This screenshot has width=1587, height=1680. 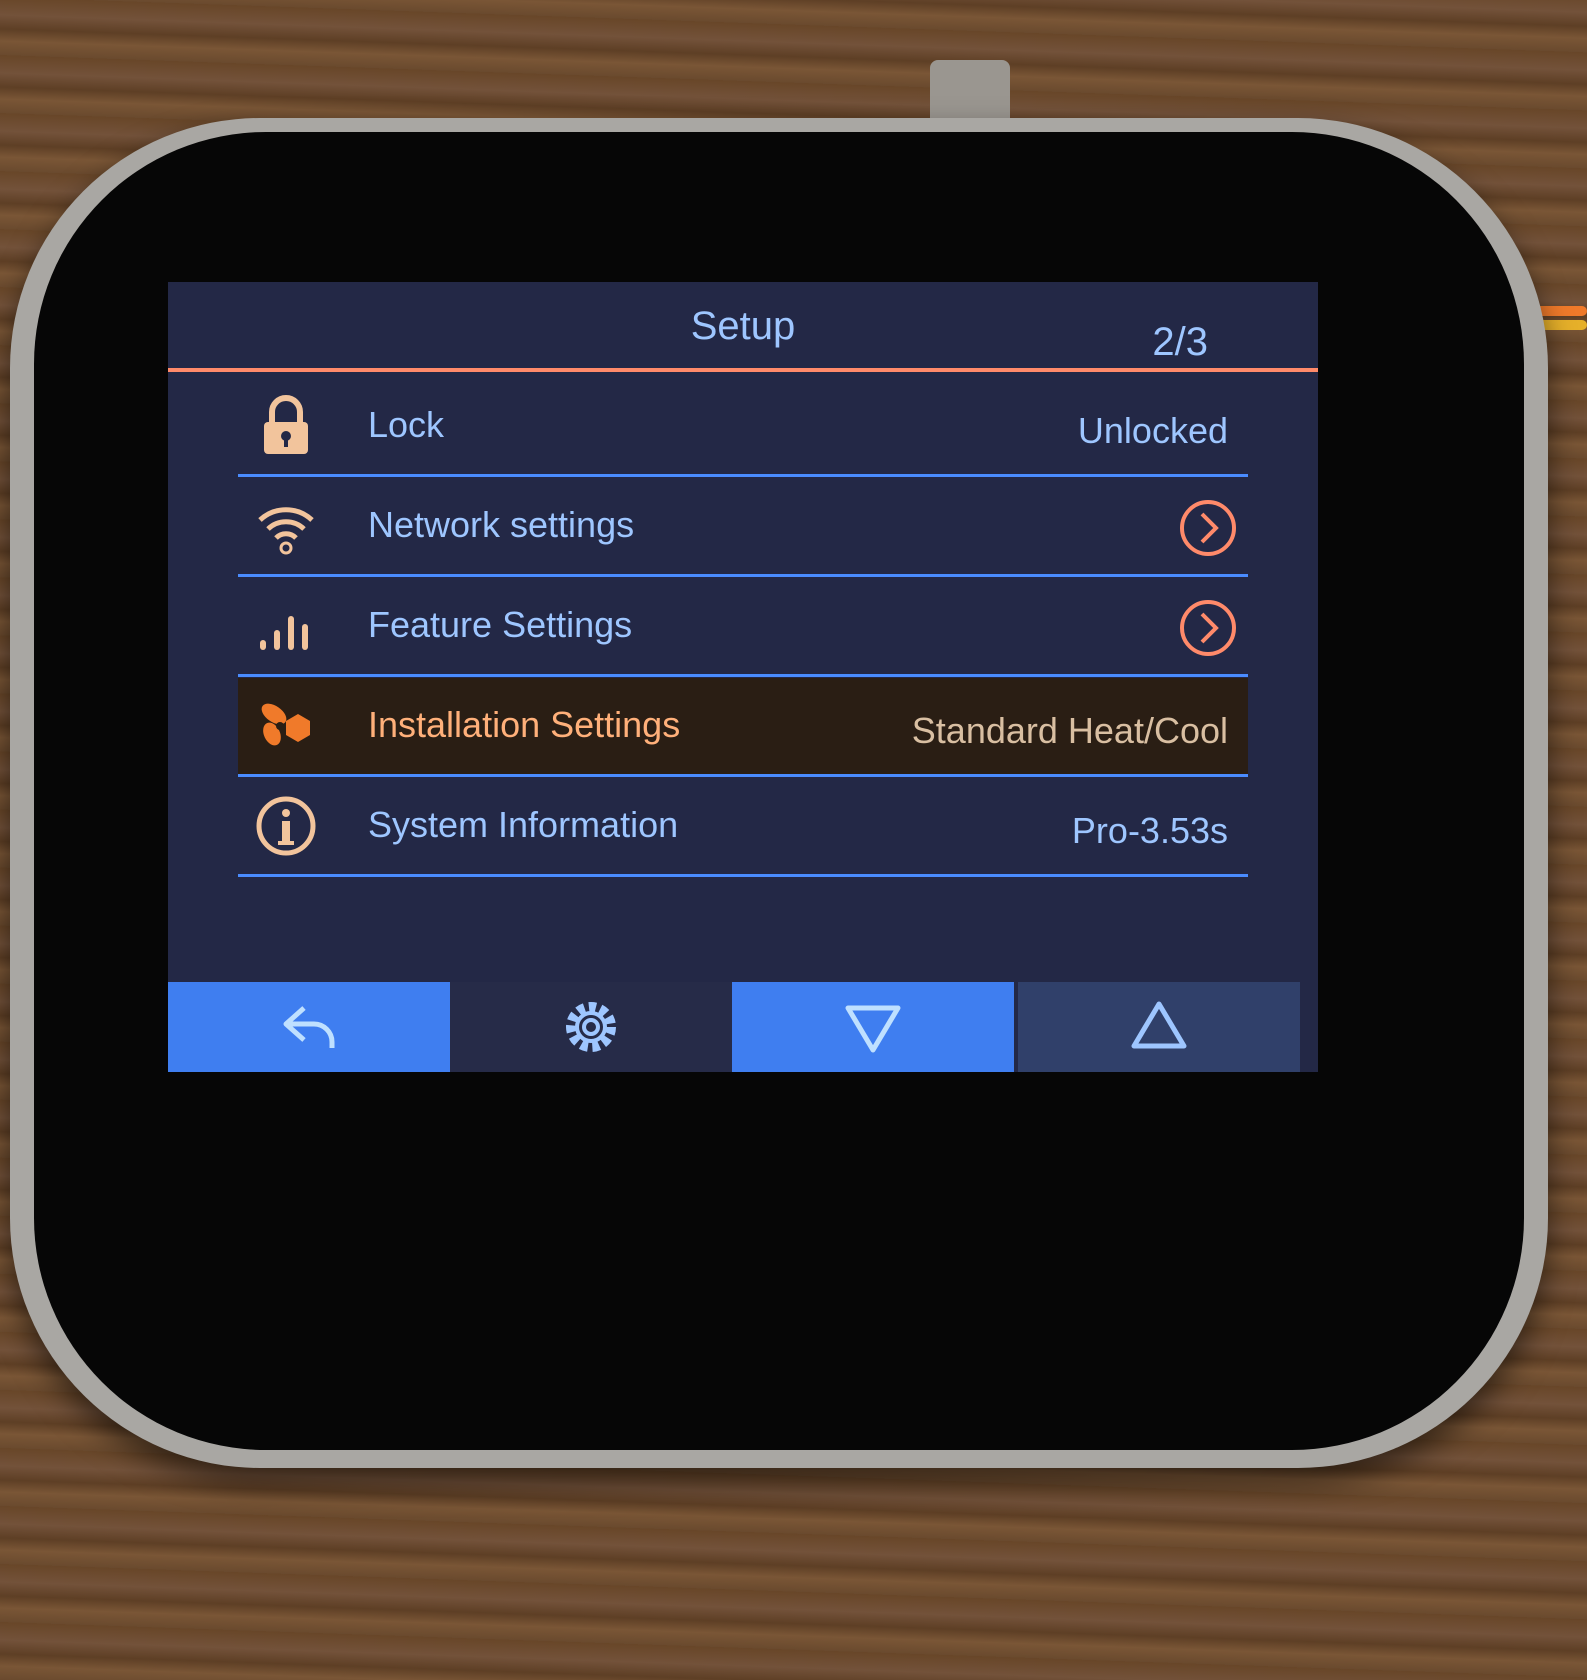 I want to click on lock-label: Lock, so click(x=406, y=424).